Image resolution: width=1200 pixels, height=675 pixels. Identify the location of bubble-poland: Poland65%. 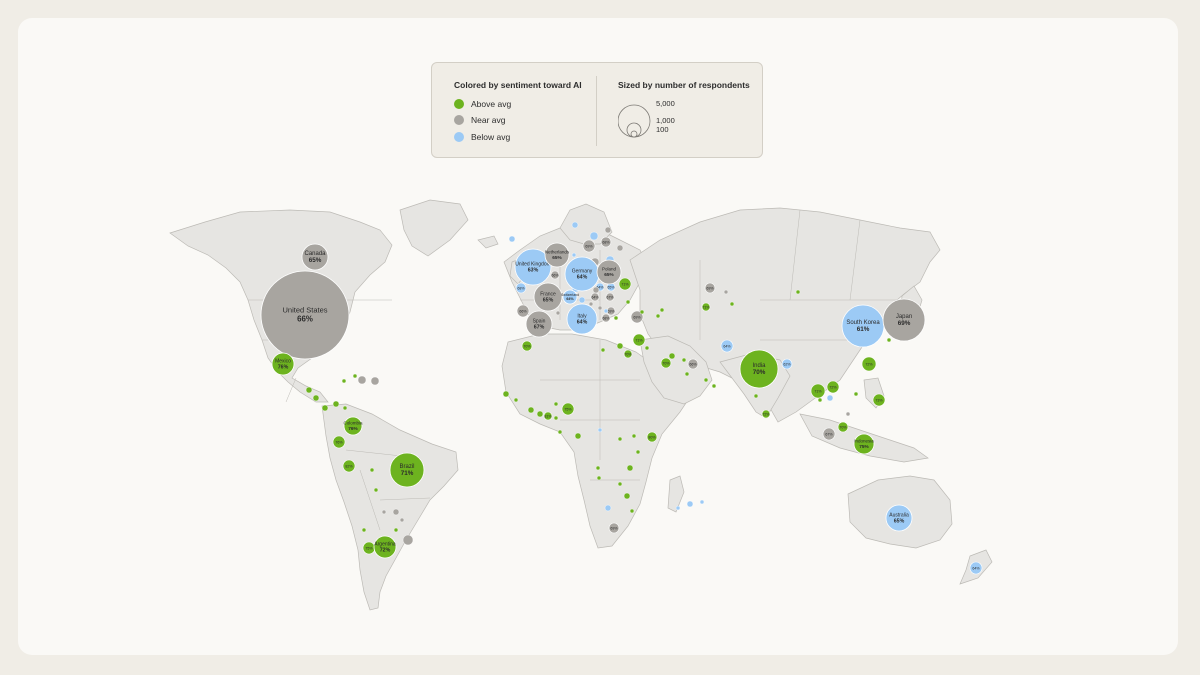
(609, 272).